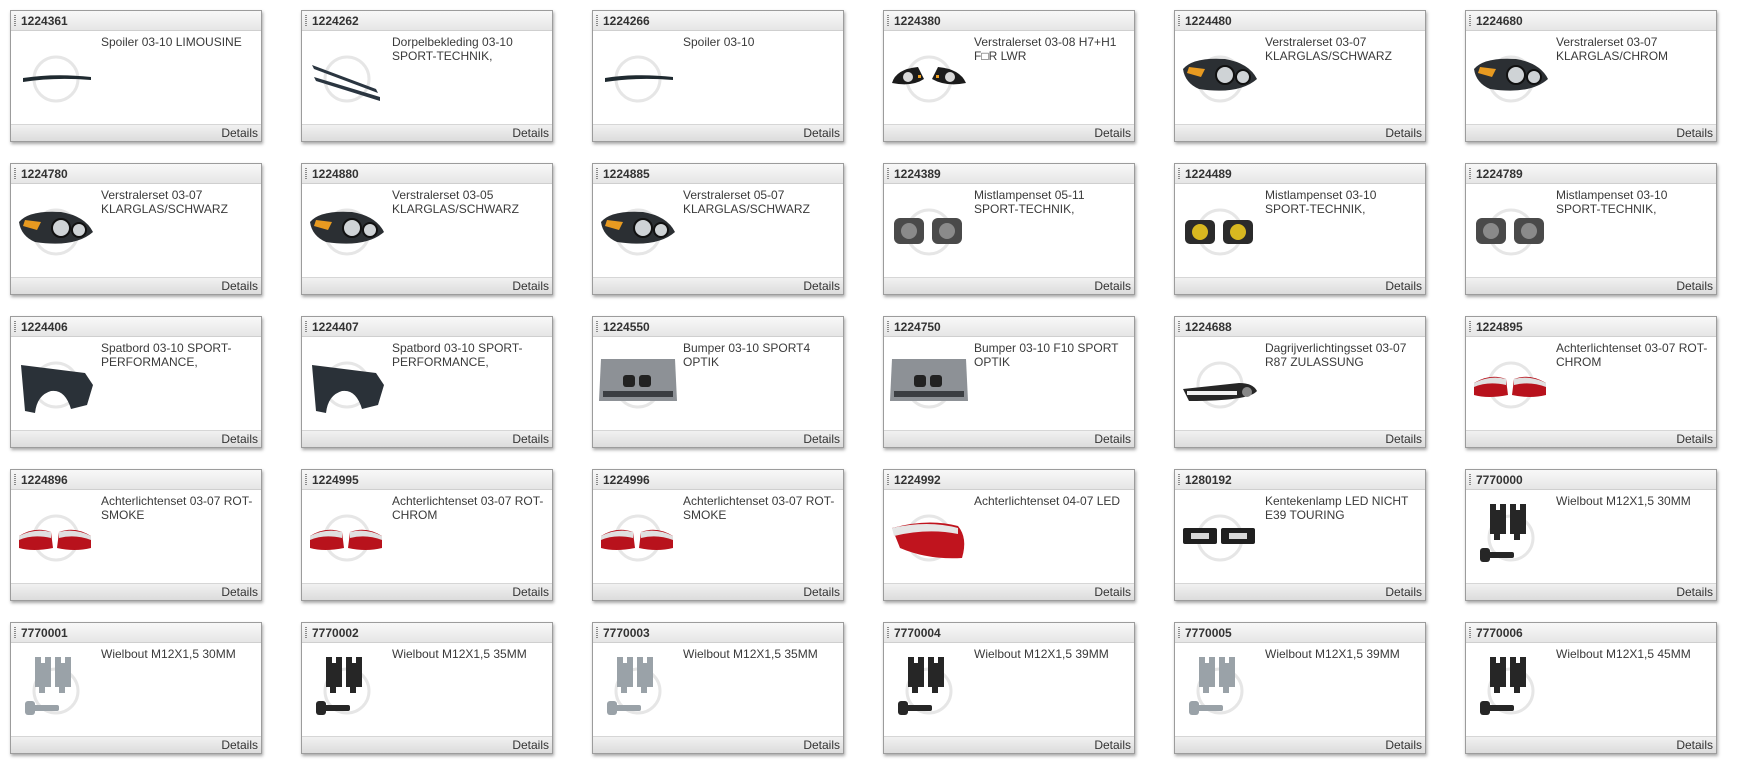 Image resolution: width=1739 pixels, height=760 pixels. Describe the element at coordinates (929, 76) in the screenshot. I see `headlight-pair-icon` at that location.